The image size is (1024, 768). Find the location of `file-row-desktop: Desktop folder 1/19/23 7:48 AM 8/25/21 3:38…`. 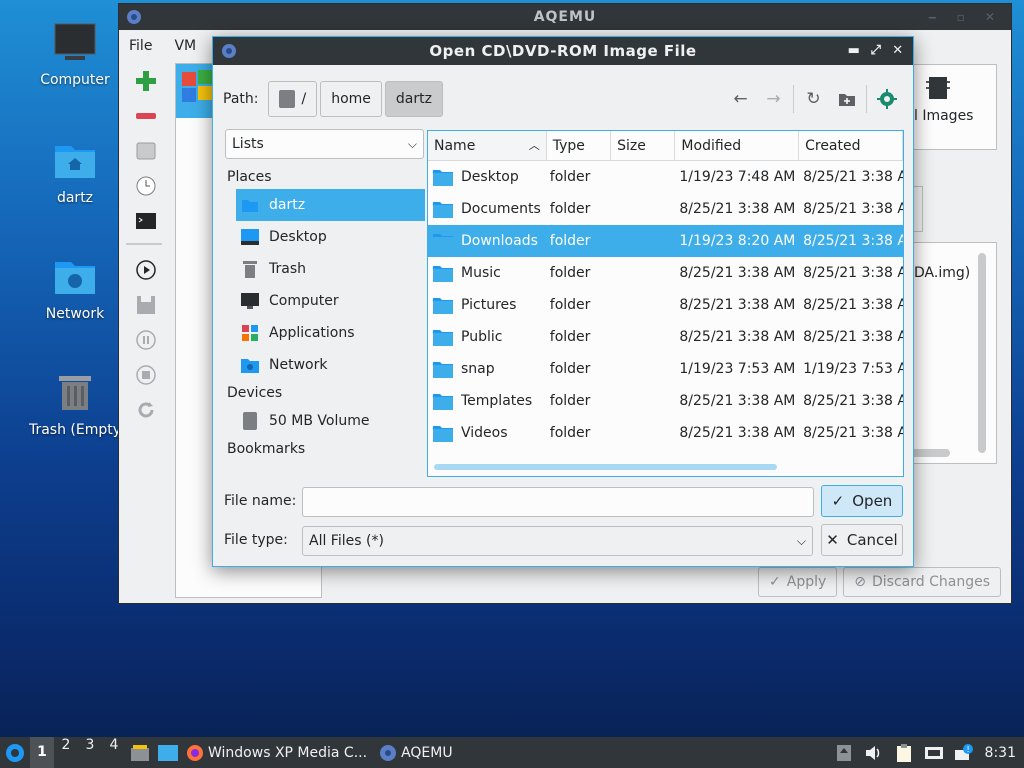

file-row-desktop: Desktop folder 1/19/23 7:48 AM 8/25/21 3:38… is located at coordinates (665, 177).